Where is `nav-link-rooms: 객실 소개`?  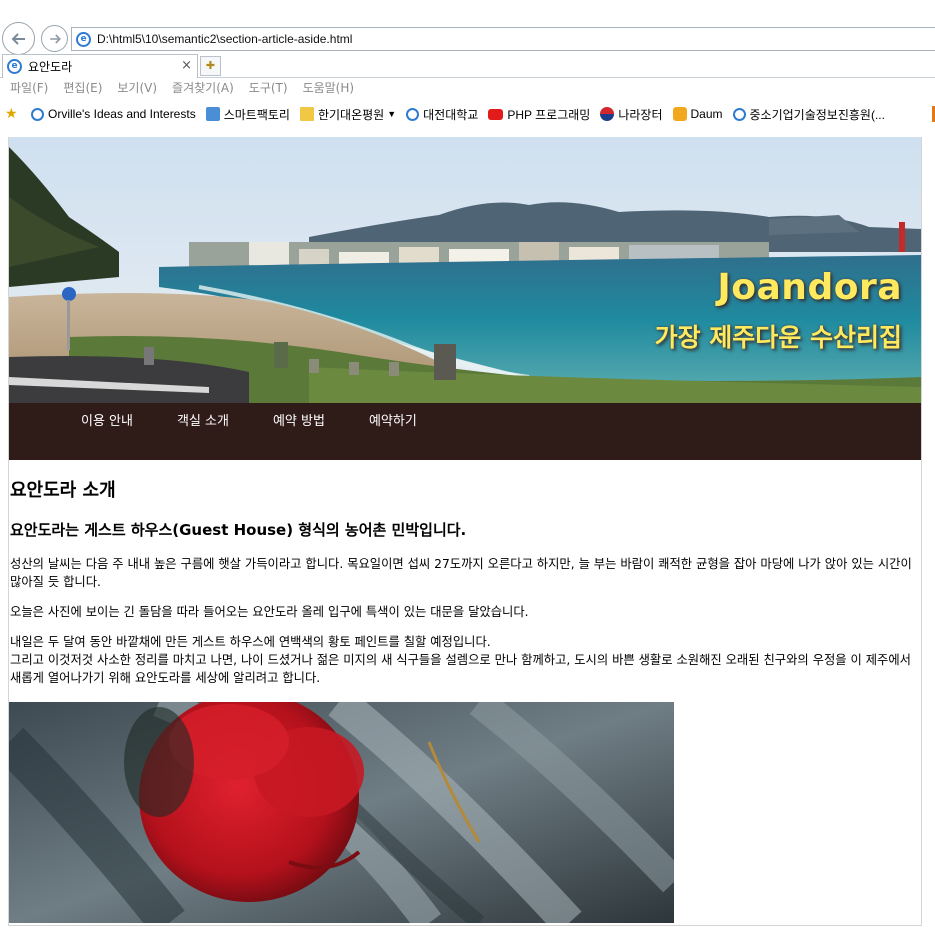 nav-link-rooms: 객실 소개 is located at coordinates (203, 422).